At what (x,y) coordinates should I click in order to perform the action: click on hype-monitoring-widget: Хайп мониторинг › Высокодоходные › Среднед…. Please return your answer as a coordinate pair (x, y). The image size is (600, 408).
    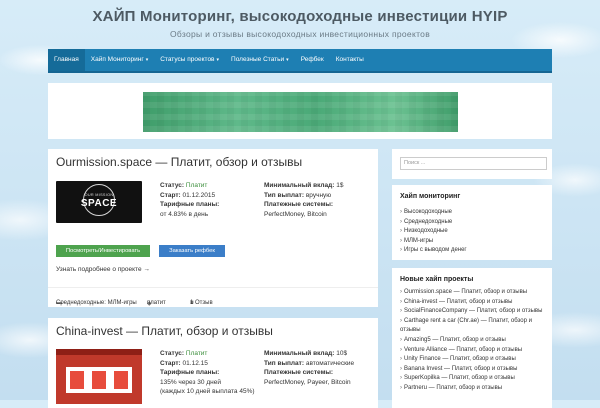
    Looking at the image, I should click on (472, 222).